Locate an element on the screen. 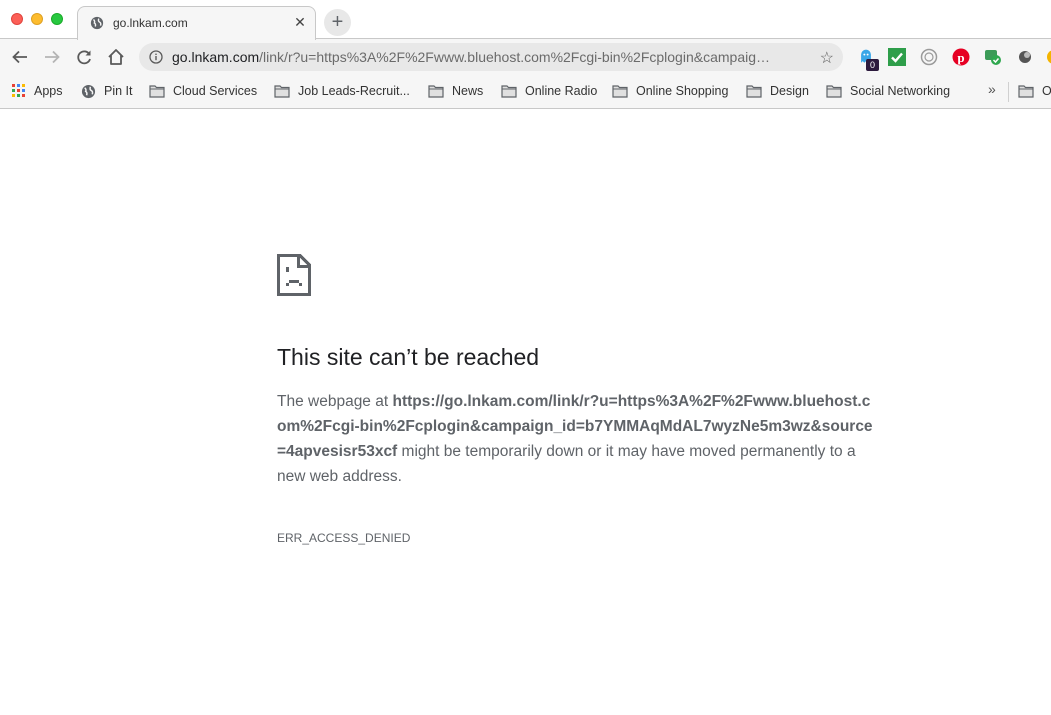 Image resolution: width=1051 pixels, height=715 pixels. tab-title: go.lnkam.com is located at coordinates (150, 23).